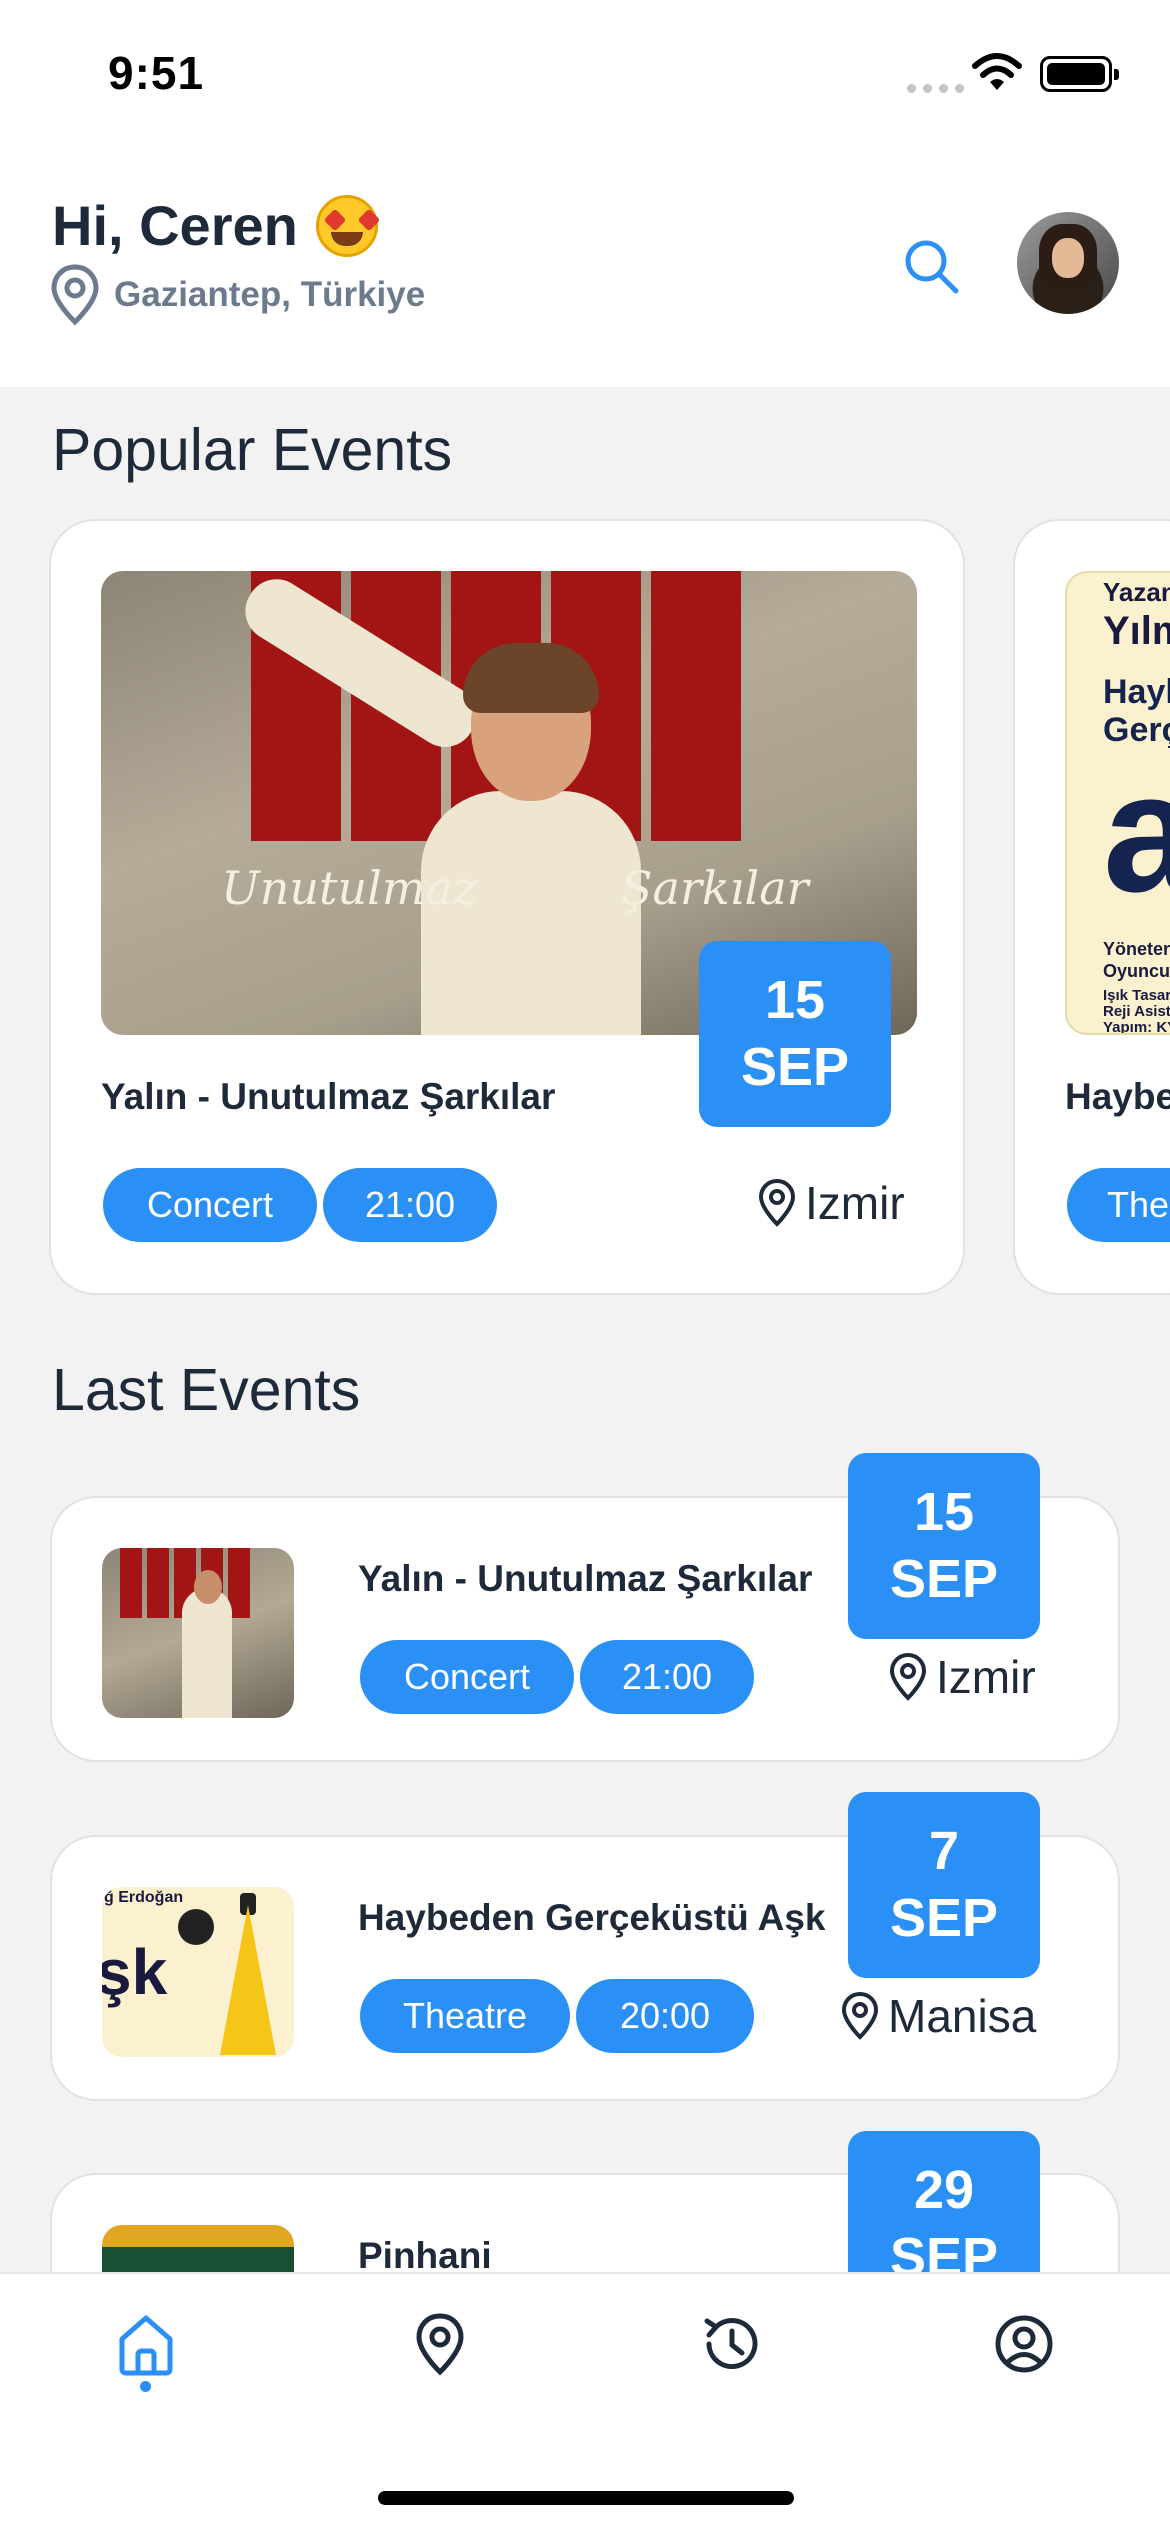  Describe the element at coordinates (198, 1972) in the screenshot. I see `event-thumbnail: ğ Erdoğan şk` at that location.